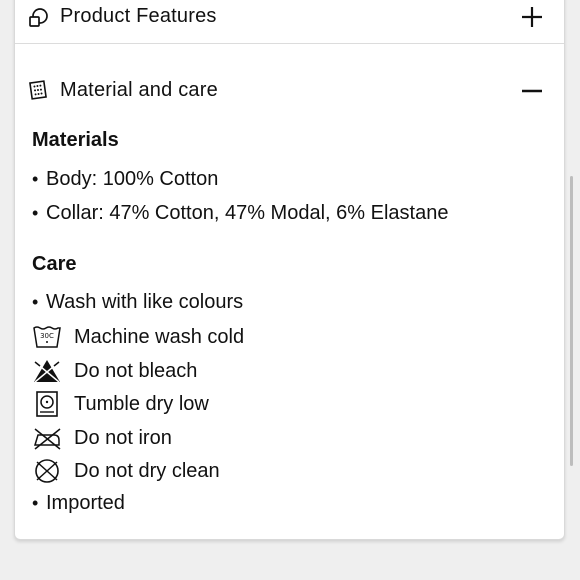  I want to click on wash-temperature-label: 30C, so click(47, 336).